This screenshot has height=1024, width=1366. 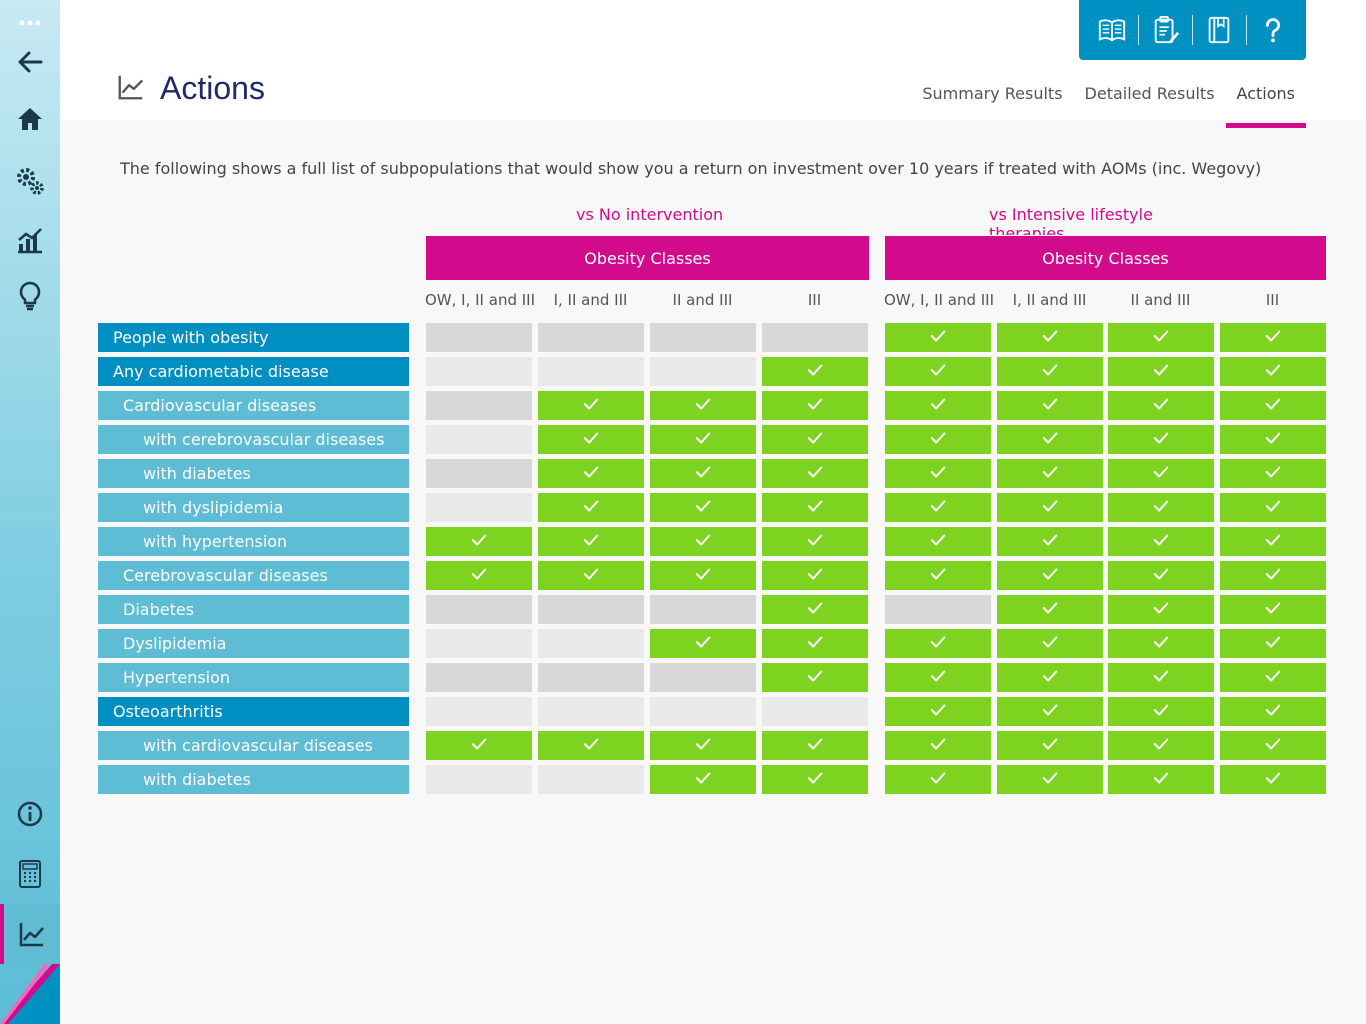 I want to click on group-header-obesity-classes: Obesity Classes, so click(x=647, y=258).